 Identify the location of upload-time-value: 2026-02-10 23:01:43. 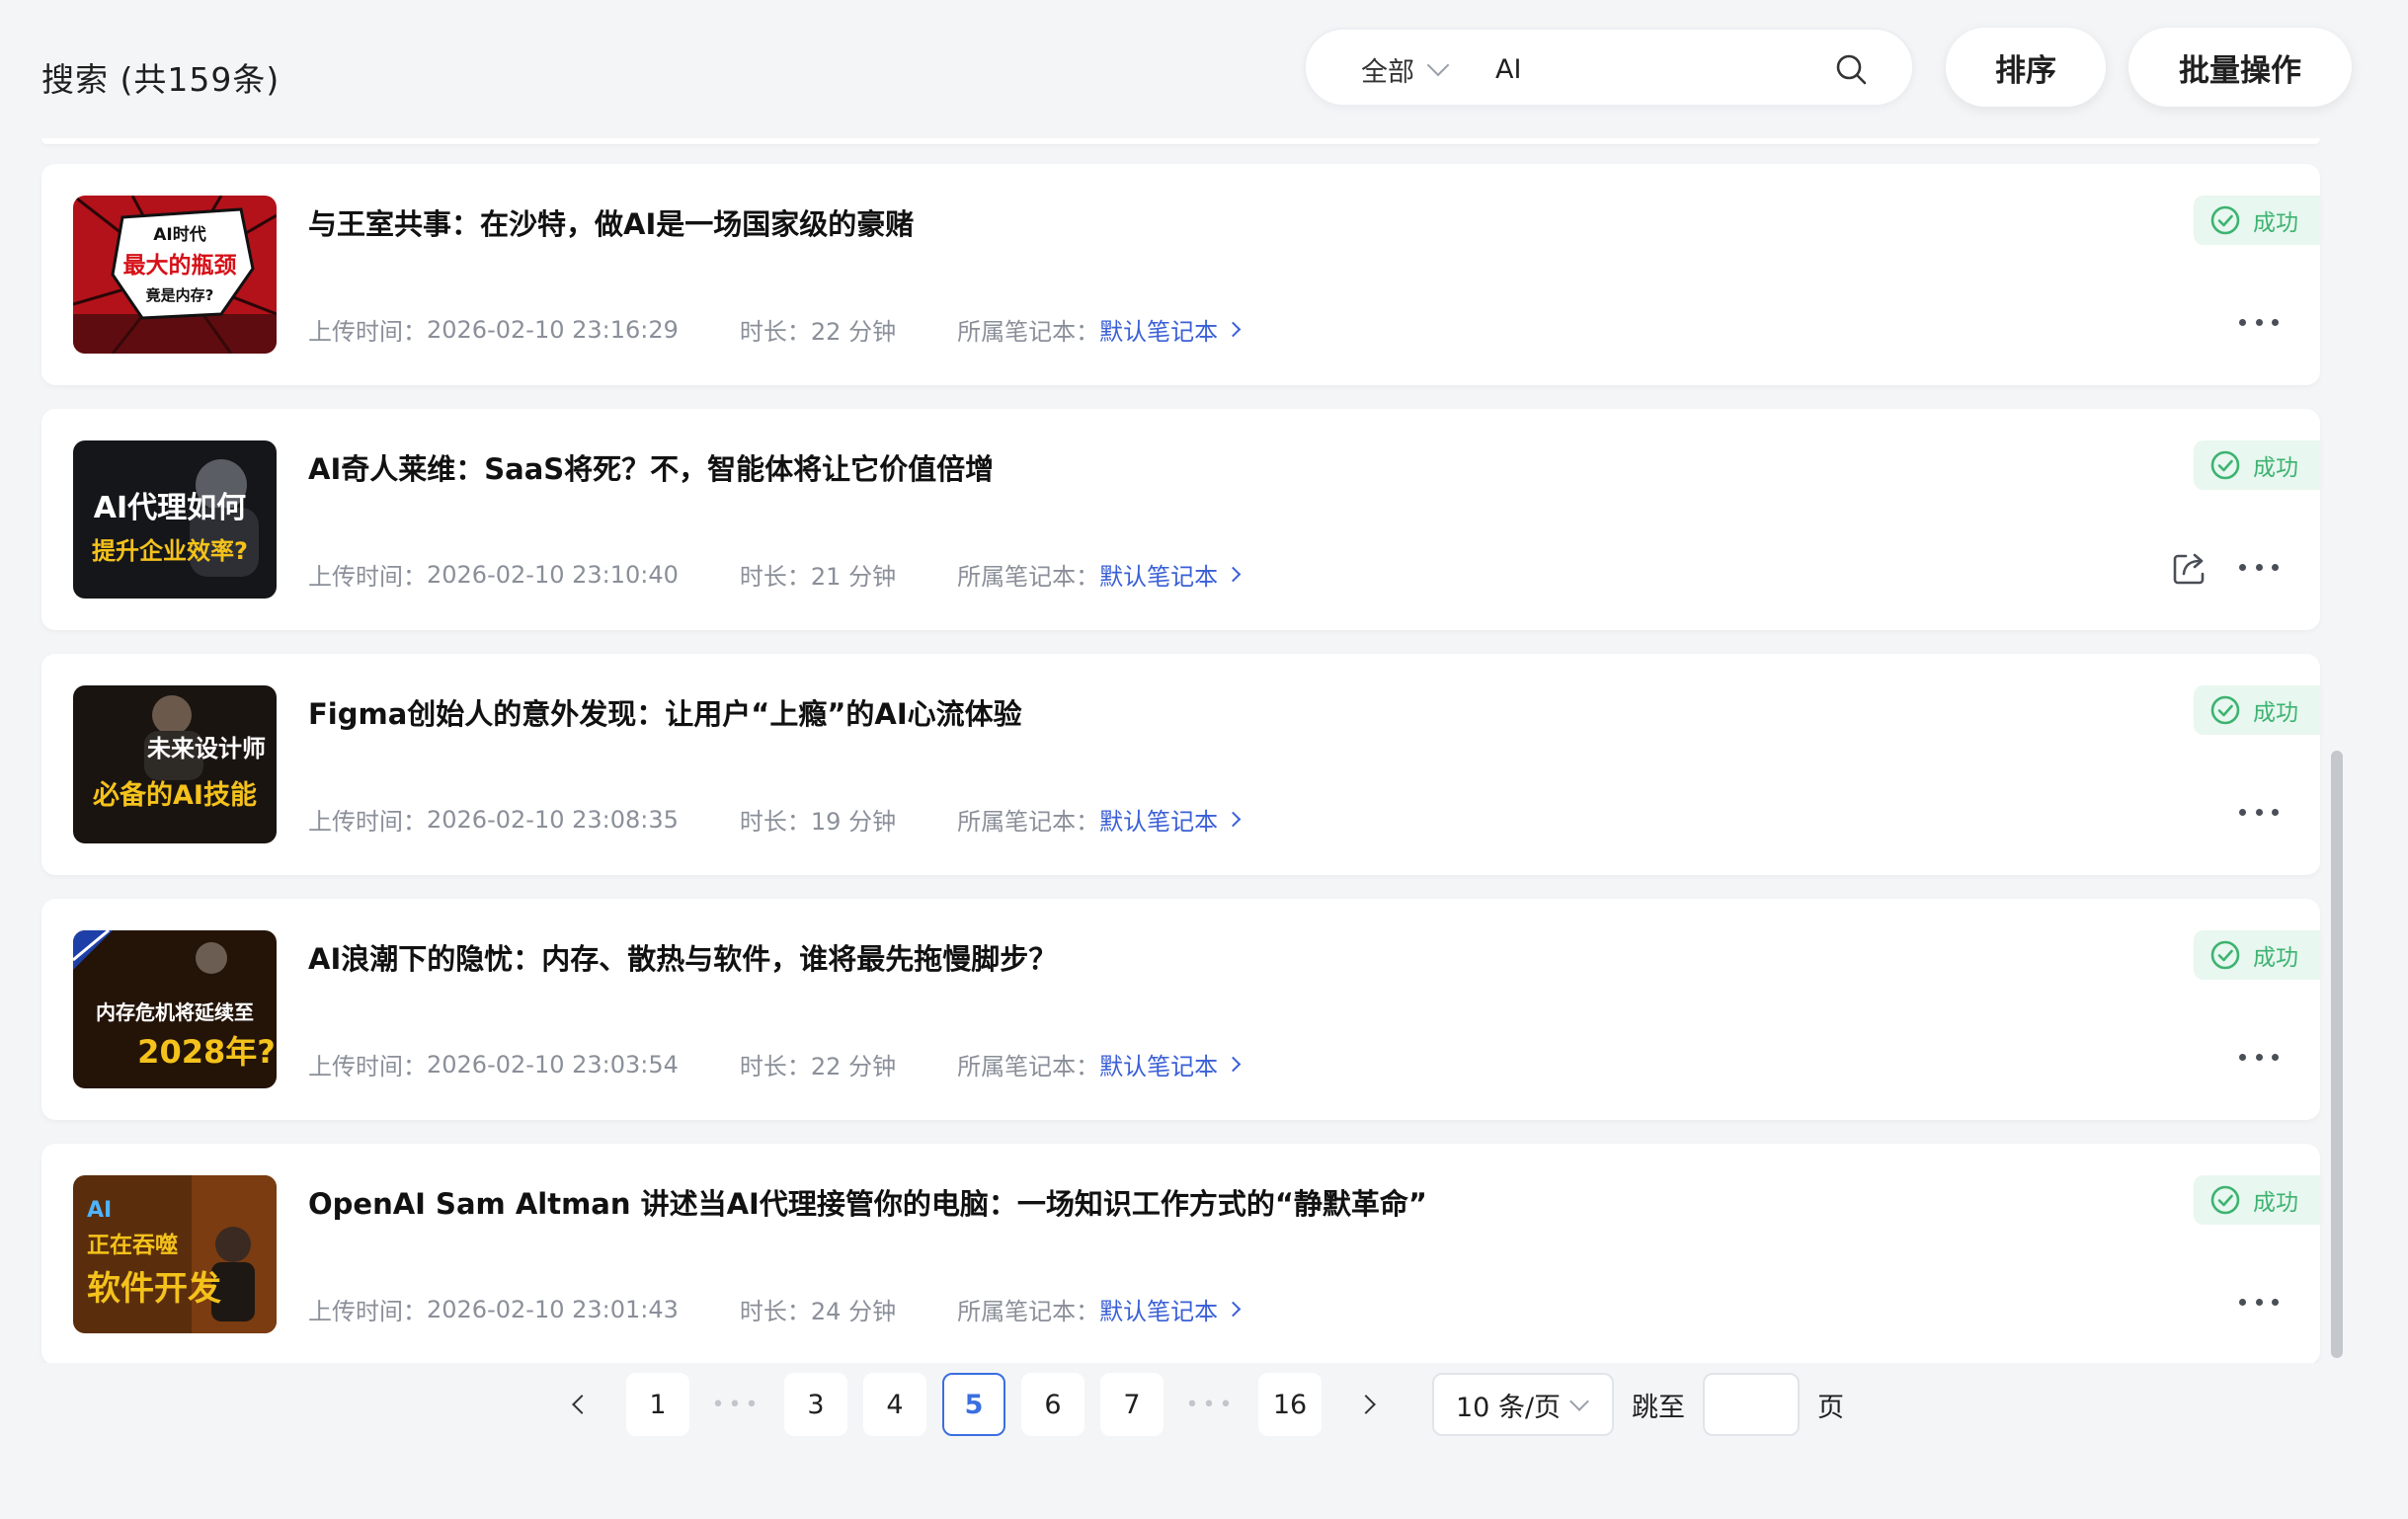
(553, 1309).